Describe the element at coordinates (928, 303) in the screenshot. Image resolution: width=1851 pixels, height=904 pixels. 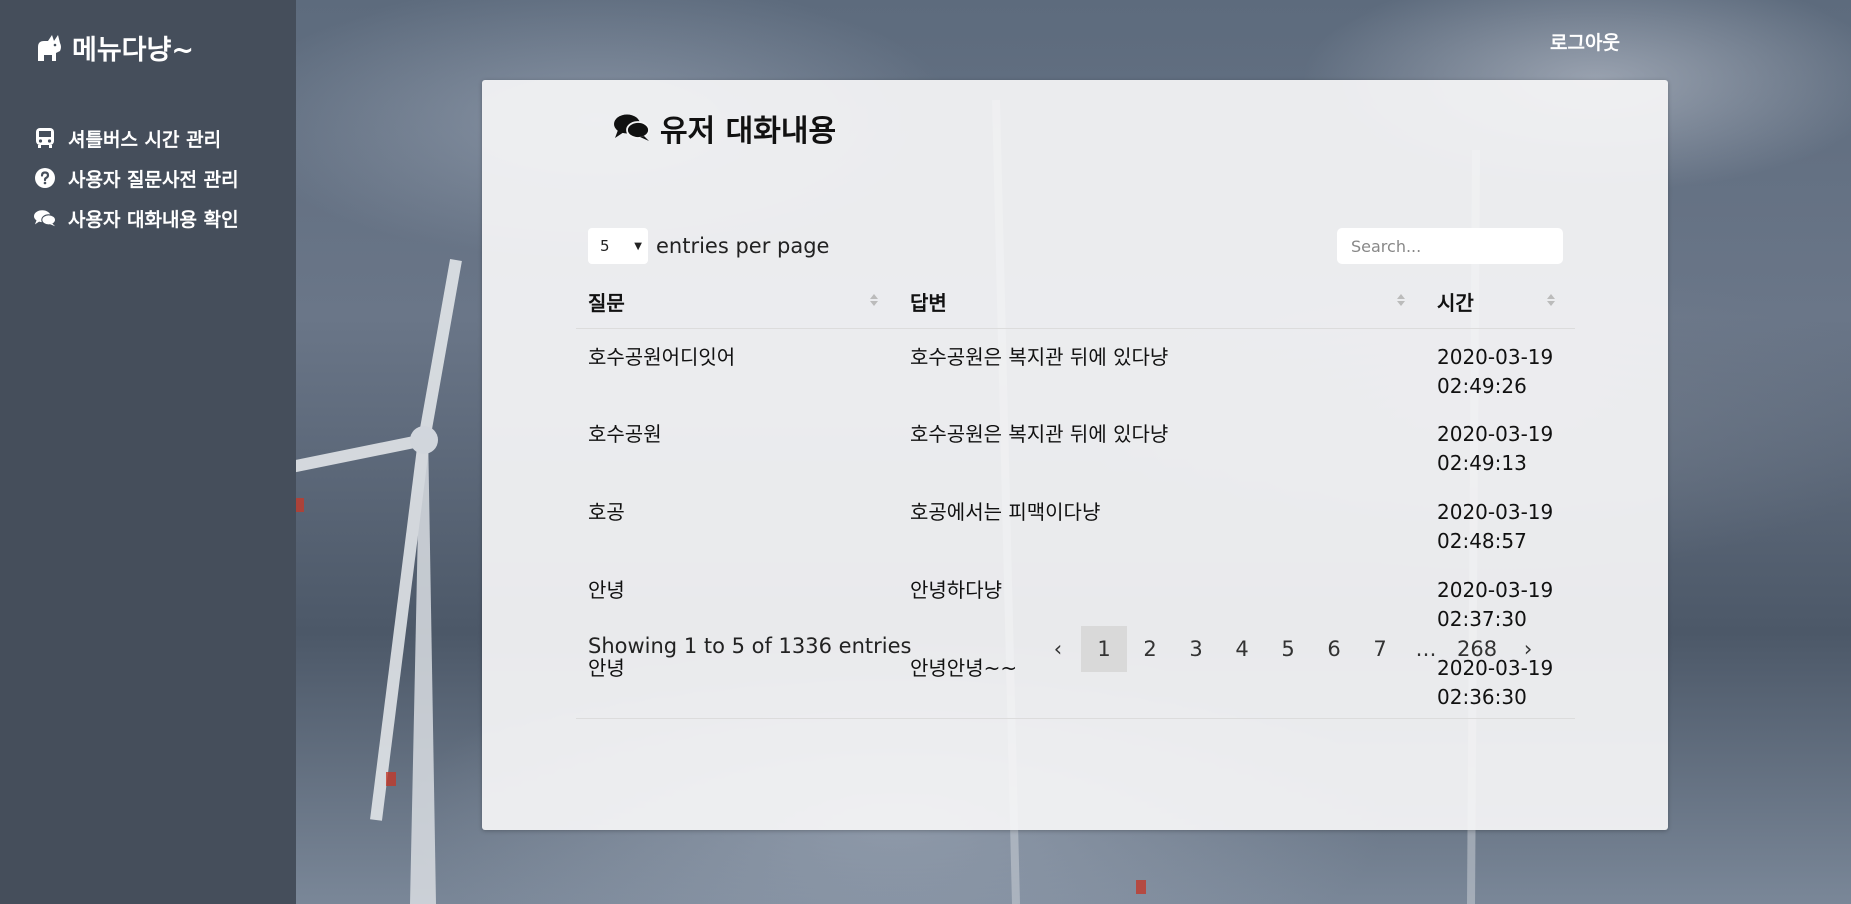
I see `column-header-label: 답변` at that location.